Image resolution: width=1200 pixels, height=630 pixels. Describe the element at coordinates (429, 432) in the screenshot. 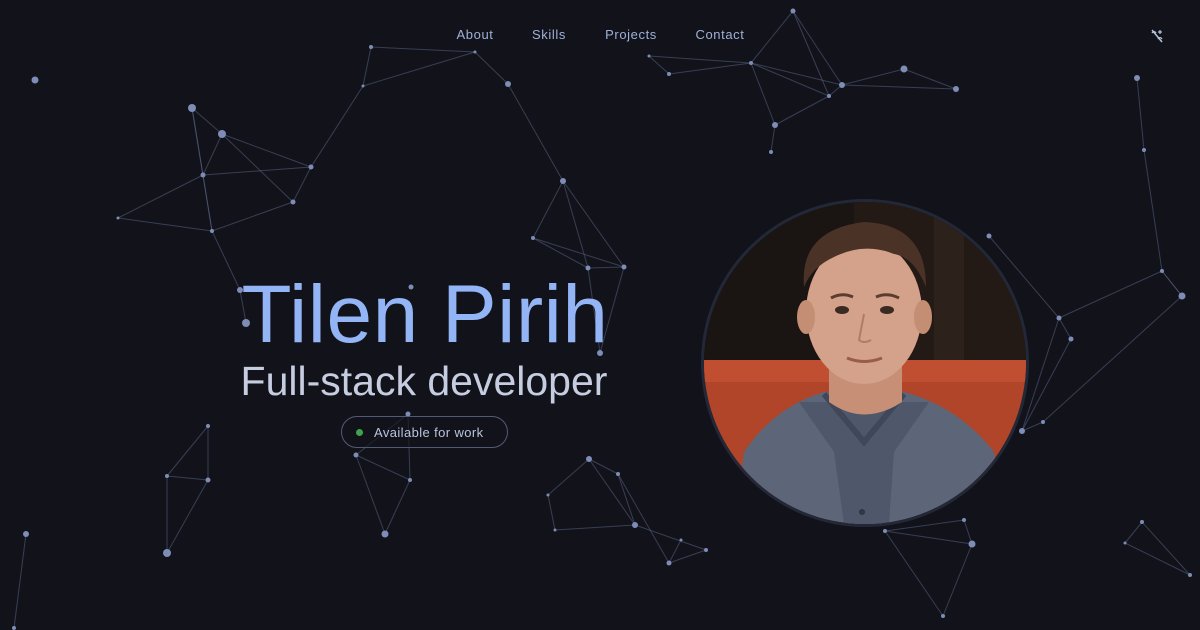

I see `status-text: Available for work` at that location.